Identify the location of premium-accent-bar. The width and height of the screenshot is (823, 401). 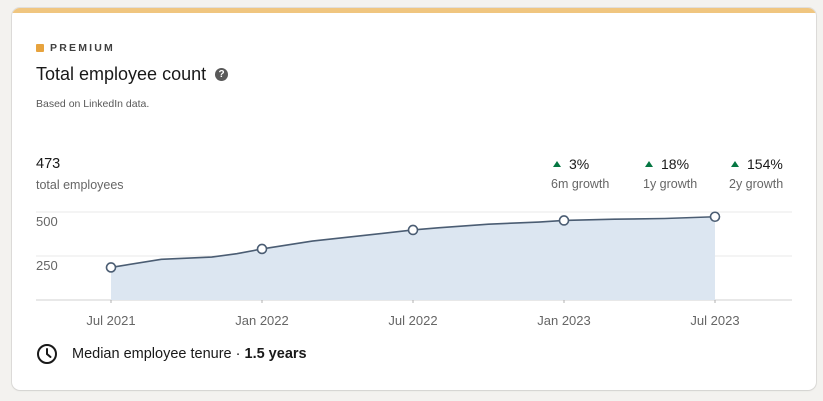
(414, 10).